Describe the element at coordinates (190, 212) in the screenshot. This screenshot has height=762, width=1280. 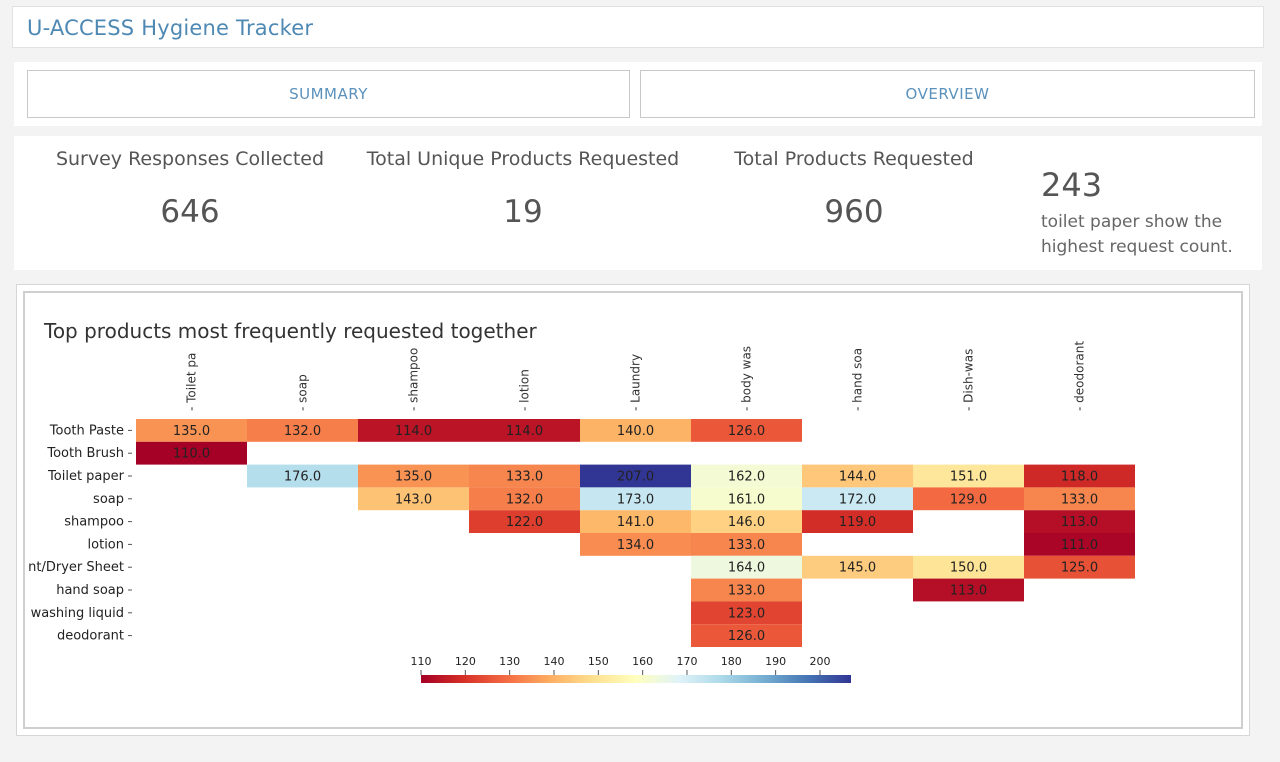
I see `kpi-value: 646` at that location.